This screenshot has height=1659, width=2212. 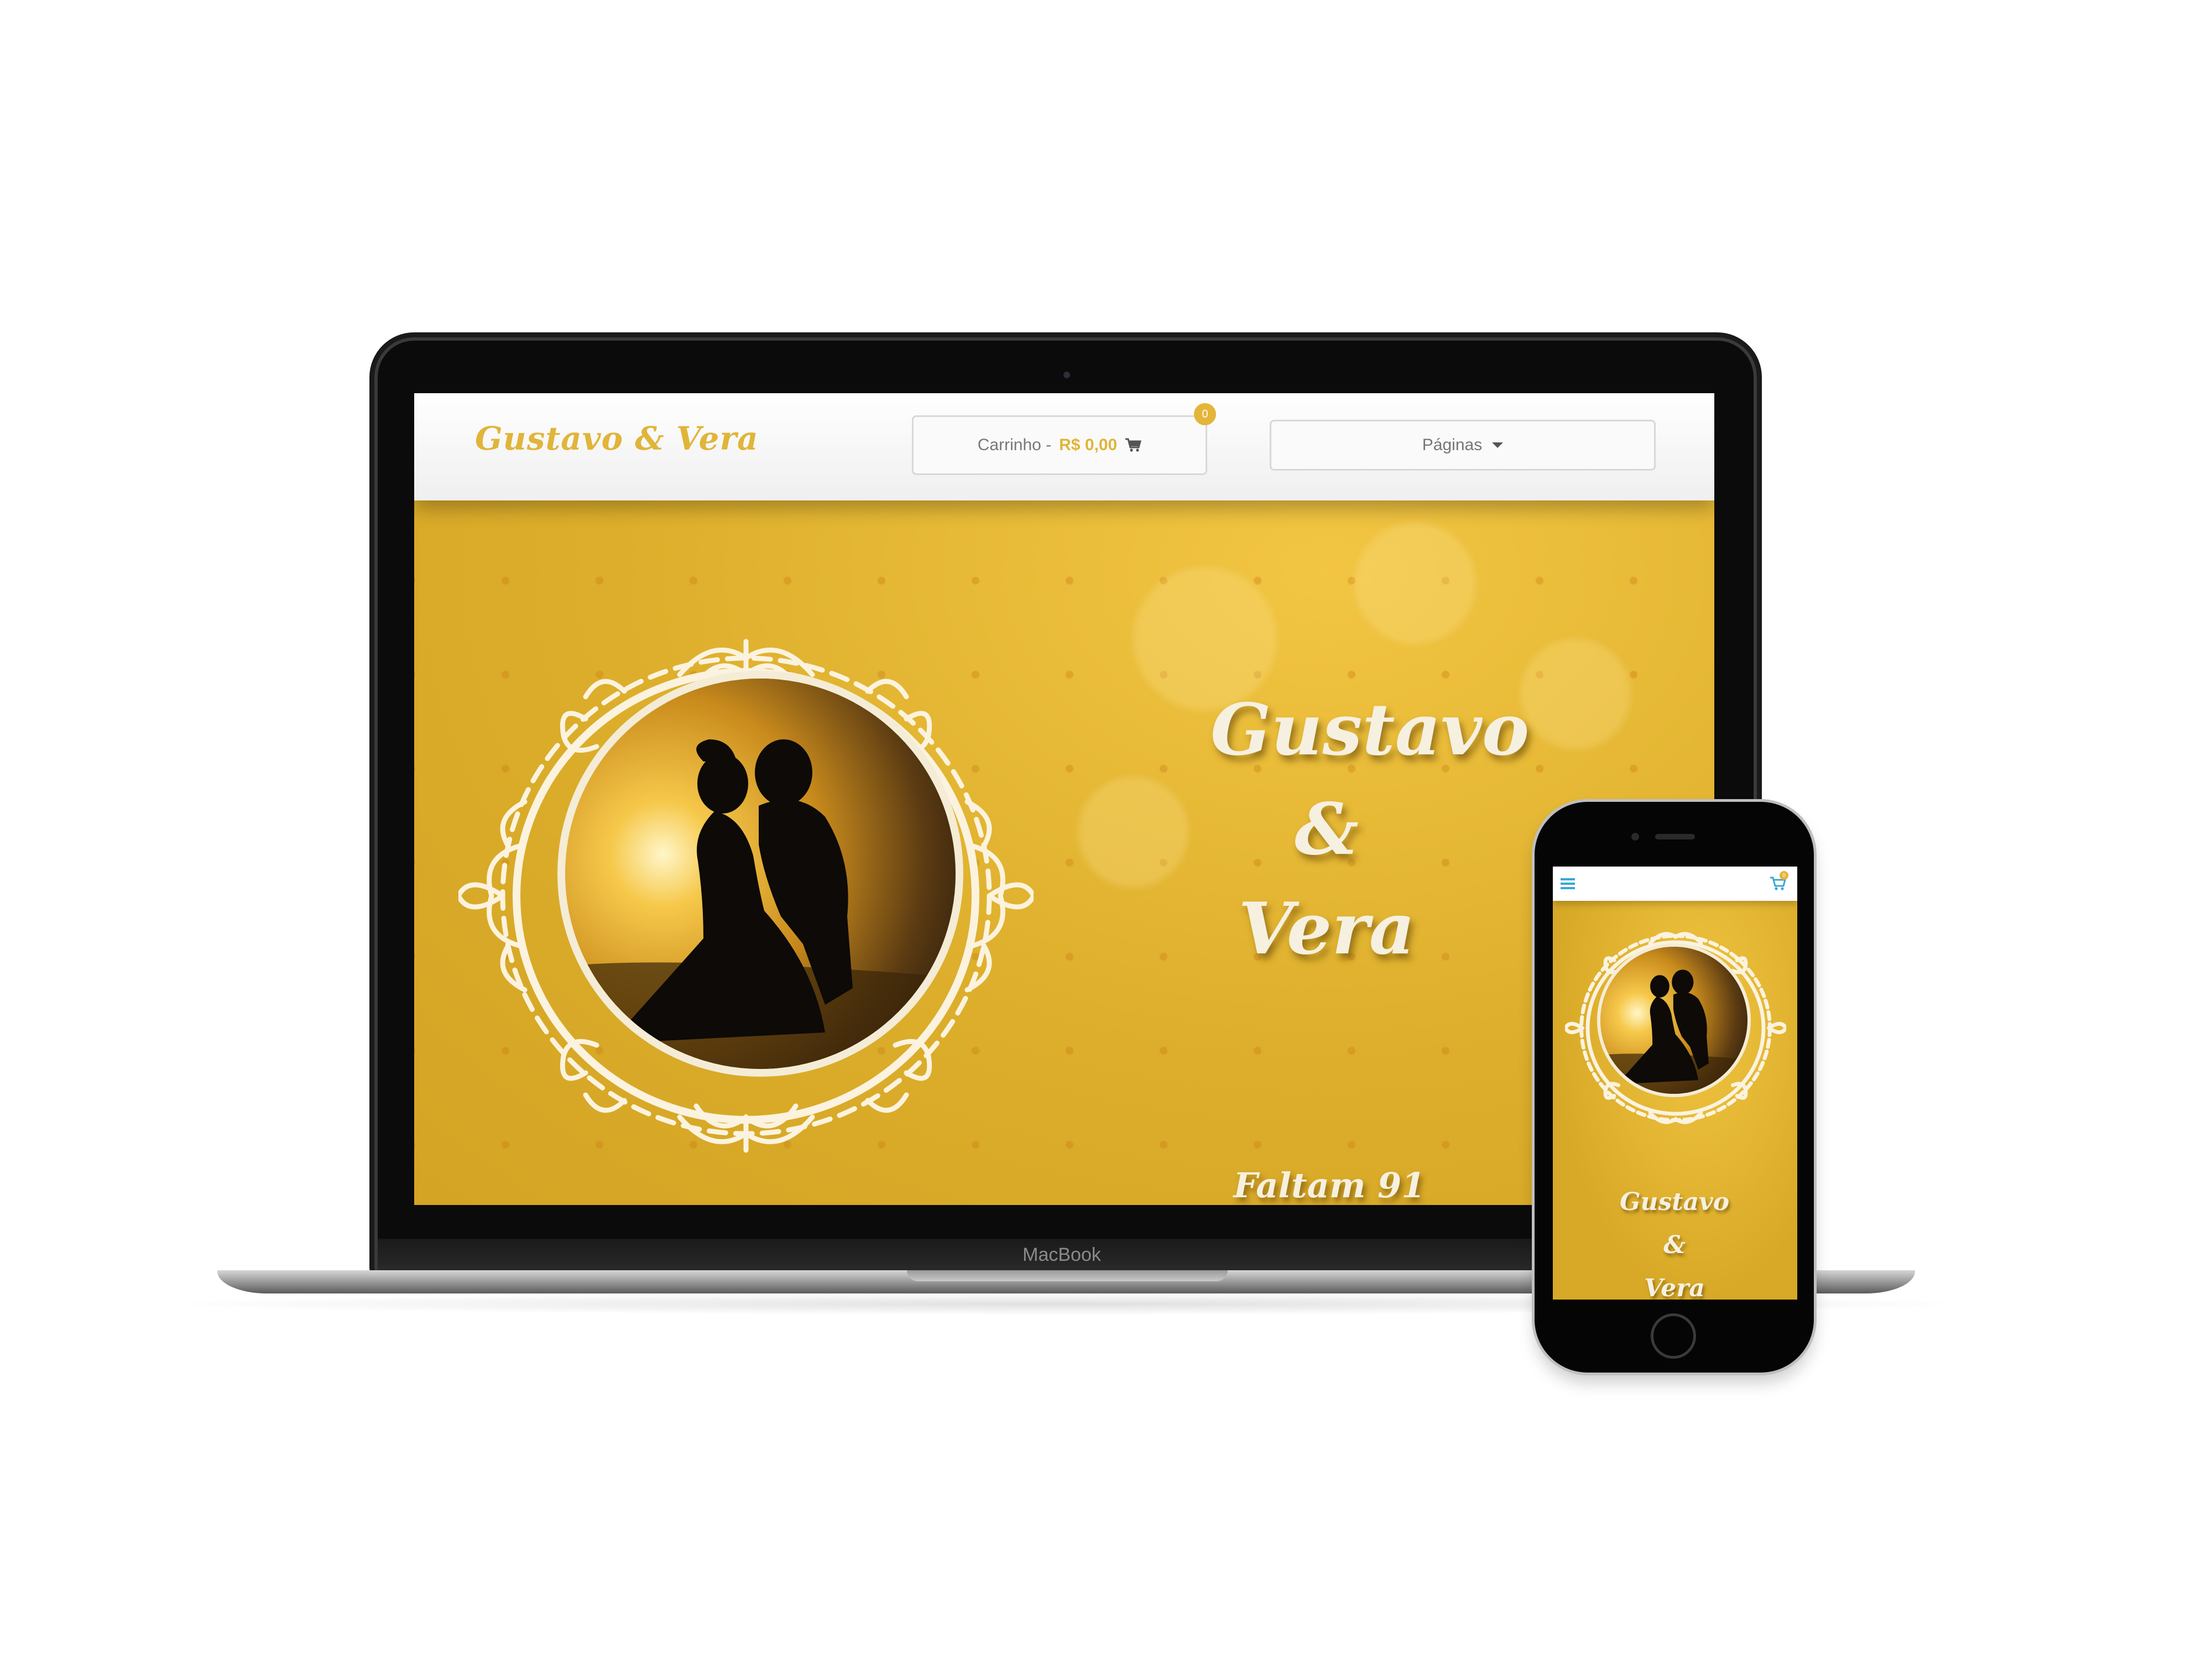 I want to click on phone-screen: 0 Gustavo & Vera, so click(x=1675, y=1084).